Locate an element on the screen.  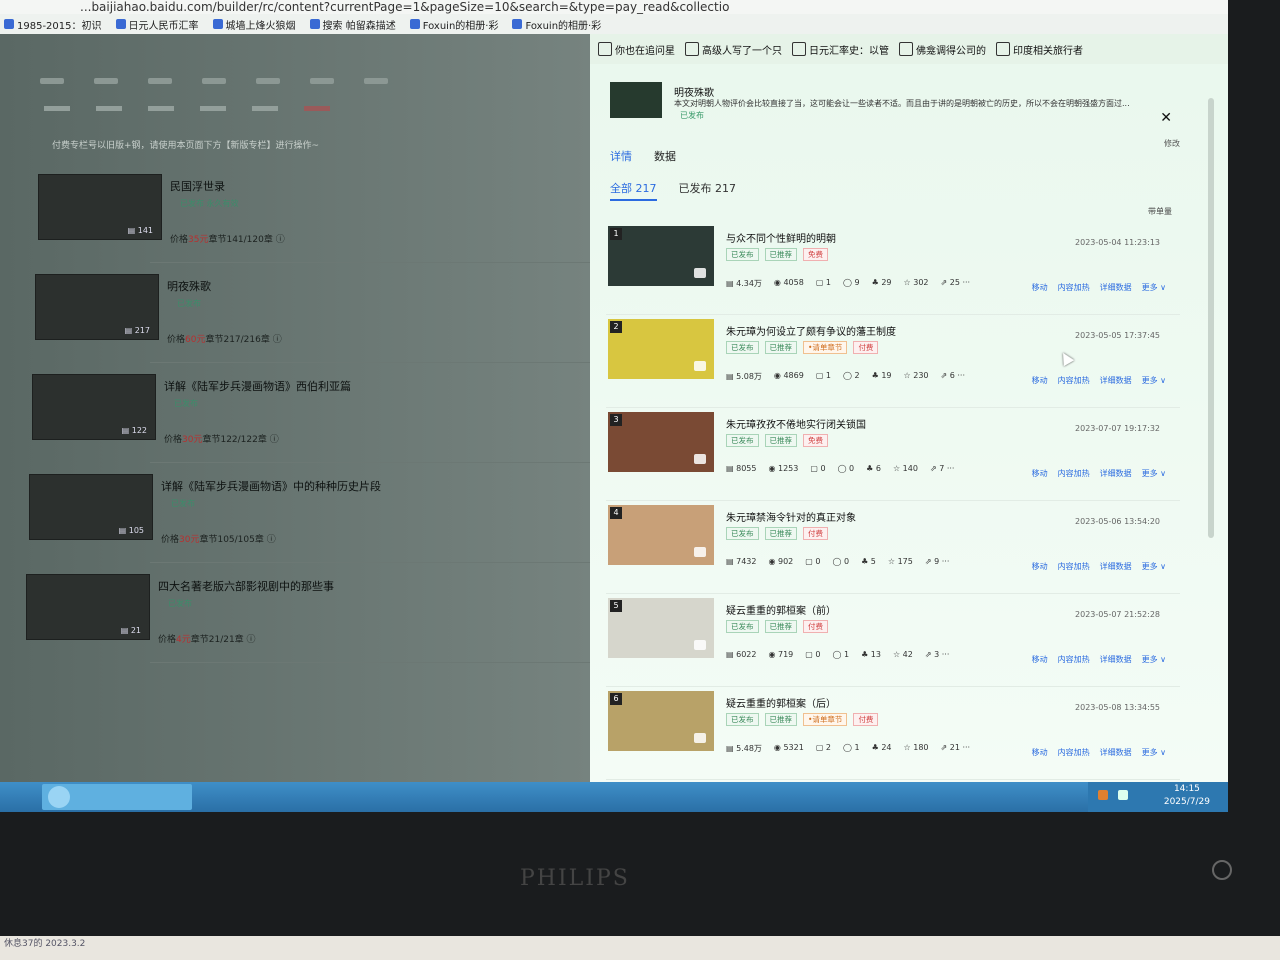
column-card: ▤ 217 明夜殊歌 已发布 价格60元章节217/216章 ⓘ is located at coordinates (300, 314).